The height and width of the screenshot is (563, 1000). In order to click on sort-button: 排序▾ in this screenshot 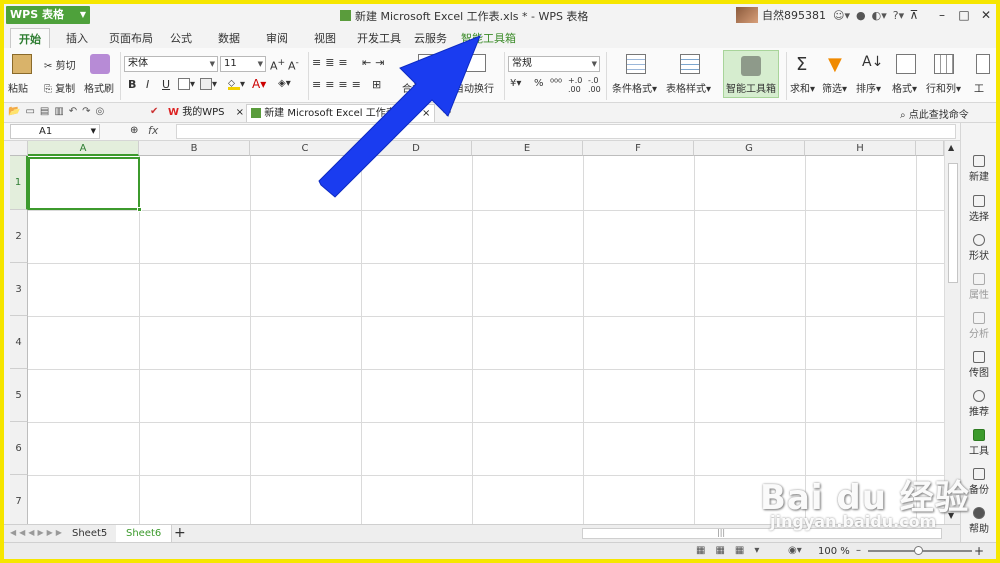, I will do `click(868, 87)`.